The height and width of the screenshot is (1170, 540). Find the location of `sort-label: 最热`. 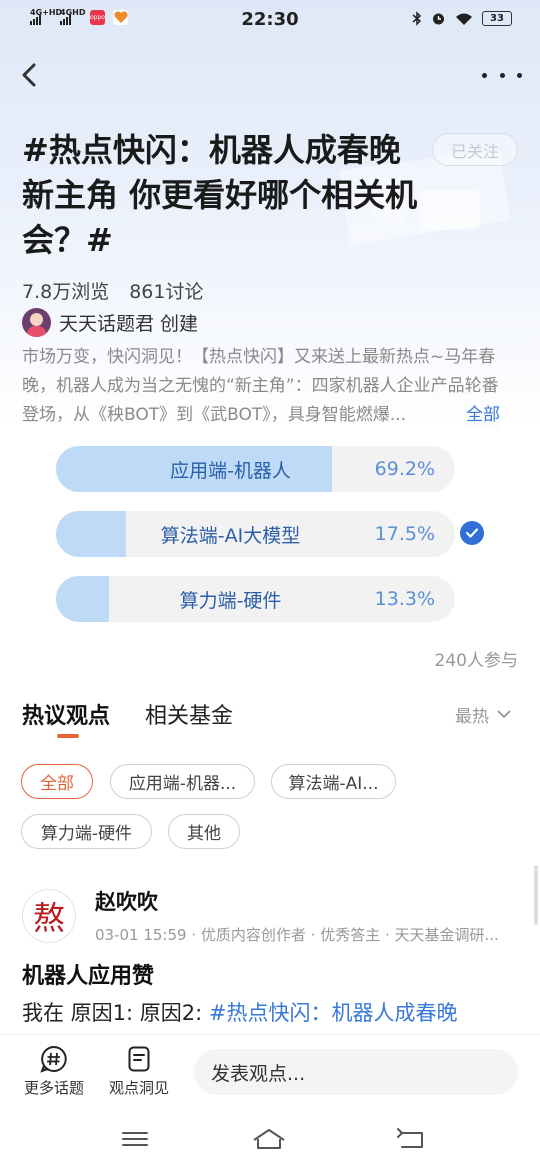

sort-label: 最热 is located at coordinates (472, 717).